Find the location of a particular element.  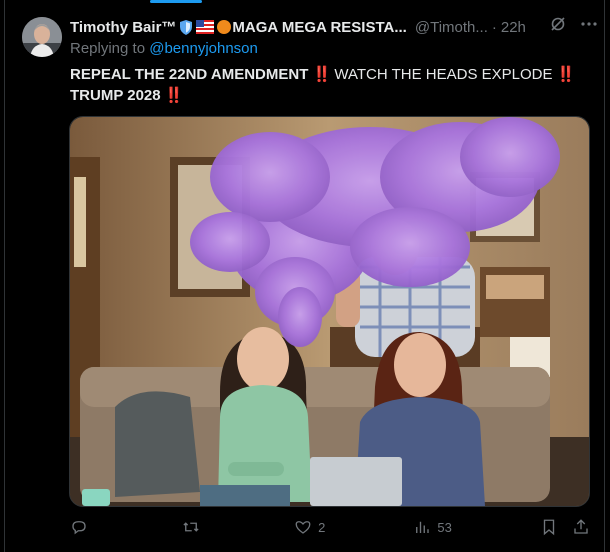

tweet-line1b: WATCH THE HEADS EXPLODE is located at coordinates (441, 74).